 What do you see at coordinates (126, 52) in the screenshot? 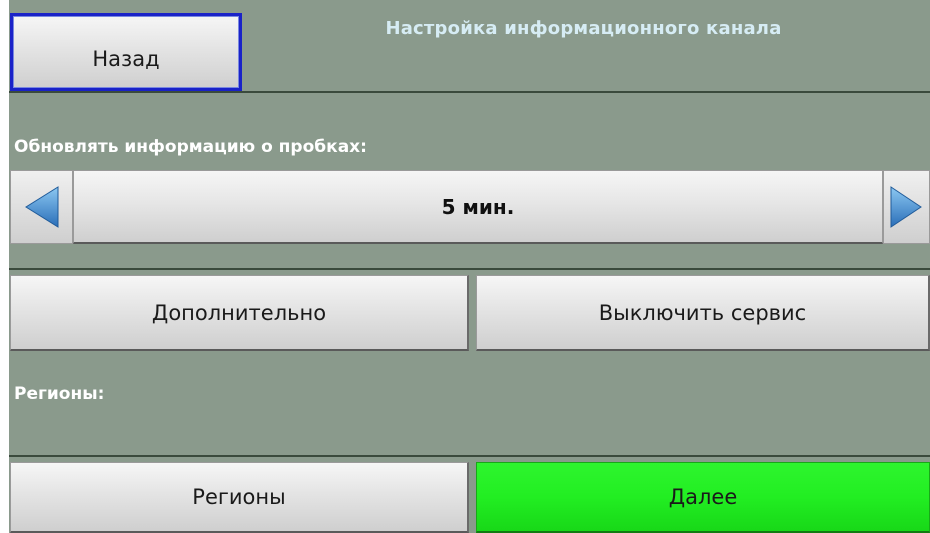
I see `back-button: Назад` at bounding box center [126, 52].